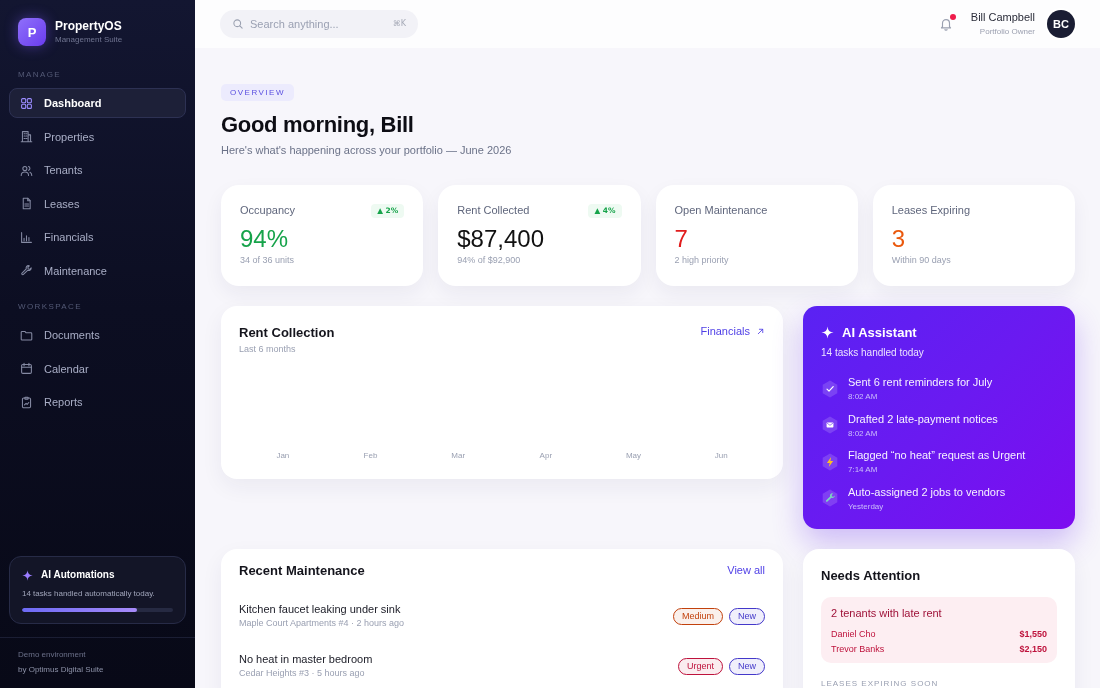 The width and height of the screenshot is (1100, 688). What do you see at coordinates (899, 239) in the screenshot?
I see `stat-value: 3` at bounding box center [899, 239].